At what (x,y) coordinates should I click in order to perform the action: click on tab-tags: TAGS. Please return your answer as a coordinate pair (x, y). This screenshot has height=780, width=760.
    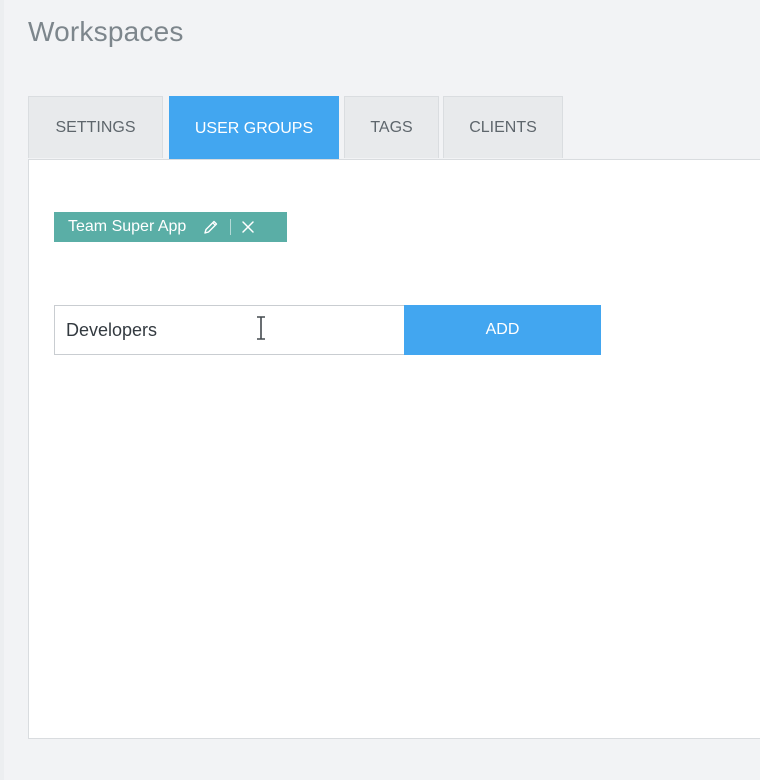
    Looking at the image, I should click on (391, 127).